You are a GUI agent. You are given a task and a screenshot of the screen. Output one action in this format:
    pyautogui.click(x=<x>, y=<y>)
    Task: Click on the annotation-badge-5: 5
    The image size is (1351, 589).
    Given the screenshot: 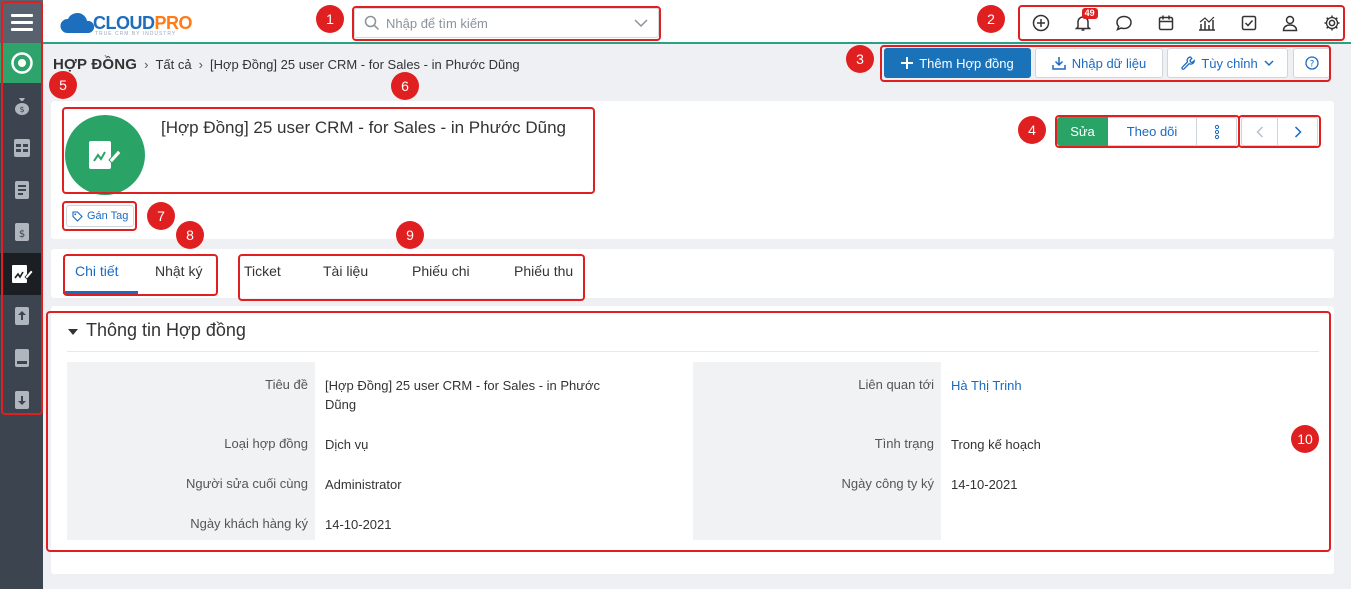 What is the action you would take?
    pyautogui.click(x=63, y=85)
    